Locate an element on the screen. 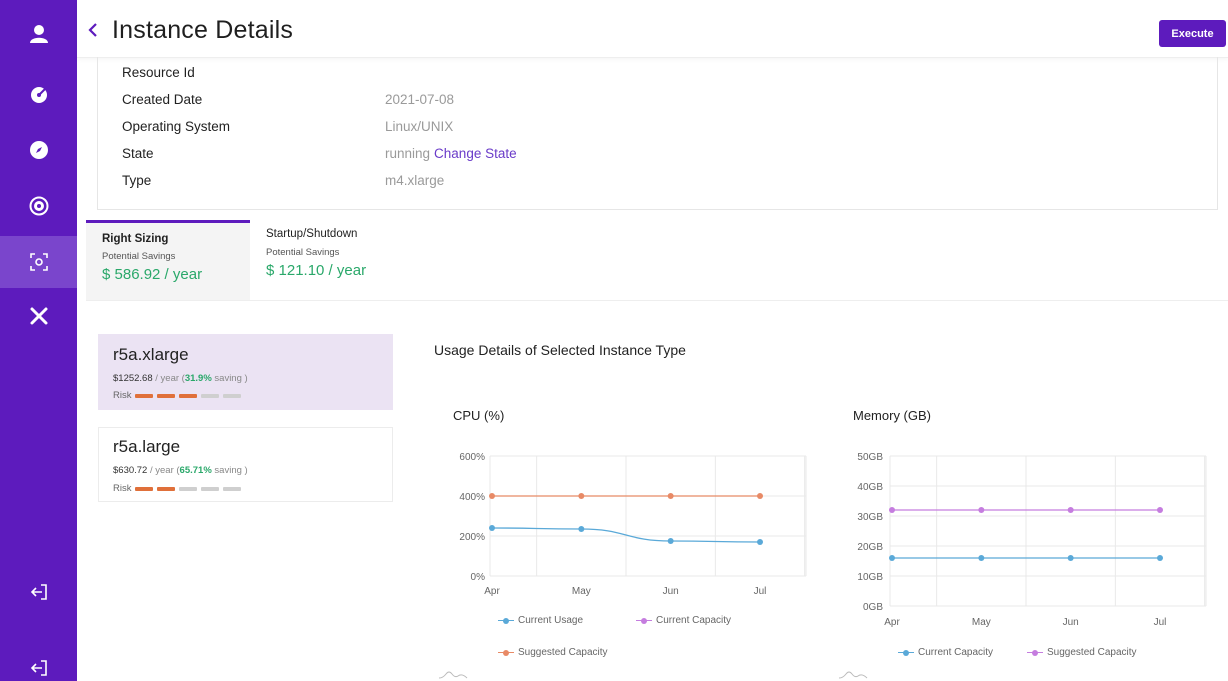  legend-cpu-current-usage: Current Usage is located at coordinates (540, 620).